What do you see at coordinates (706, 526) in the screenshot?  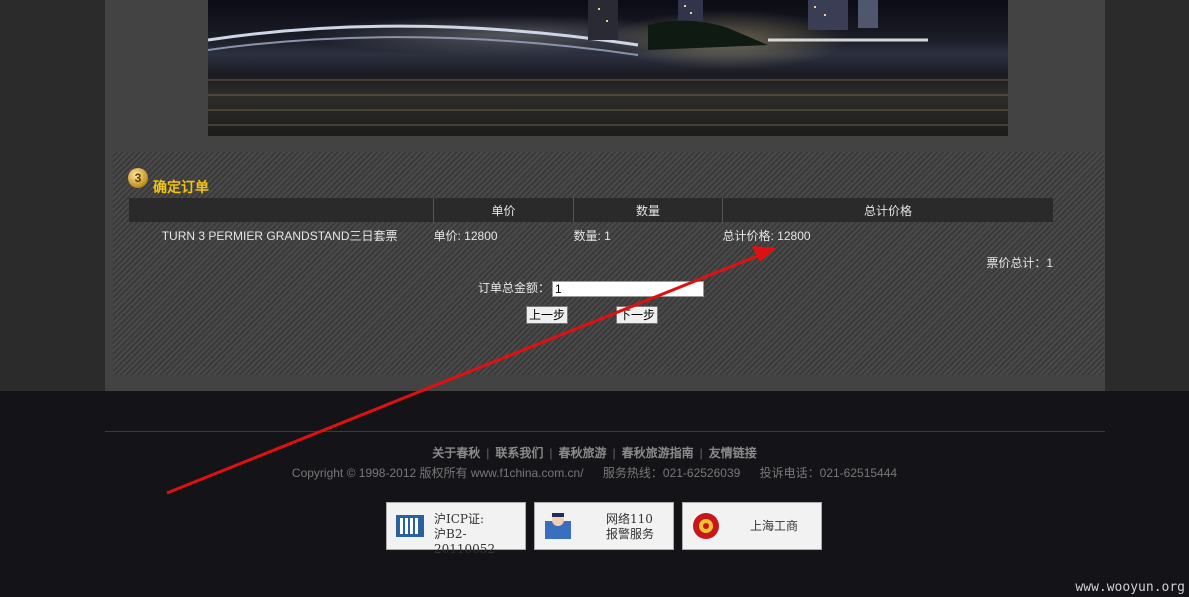 I see `commerce-emblem-icon` at bounding box center [706, 526].